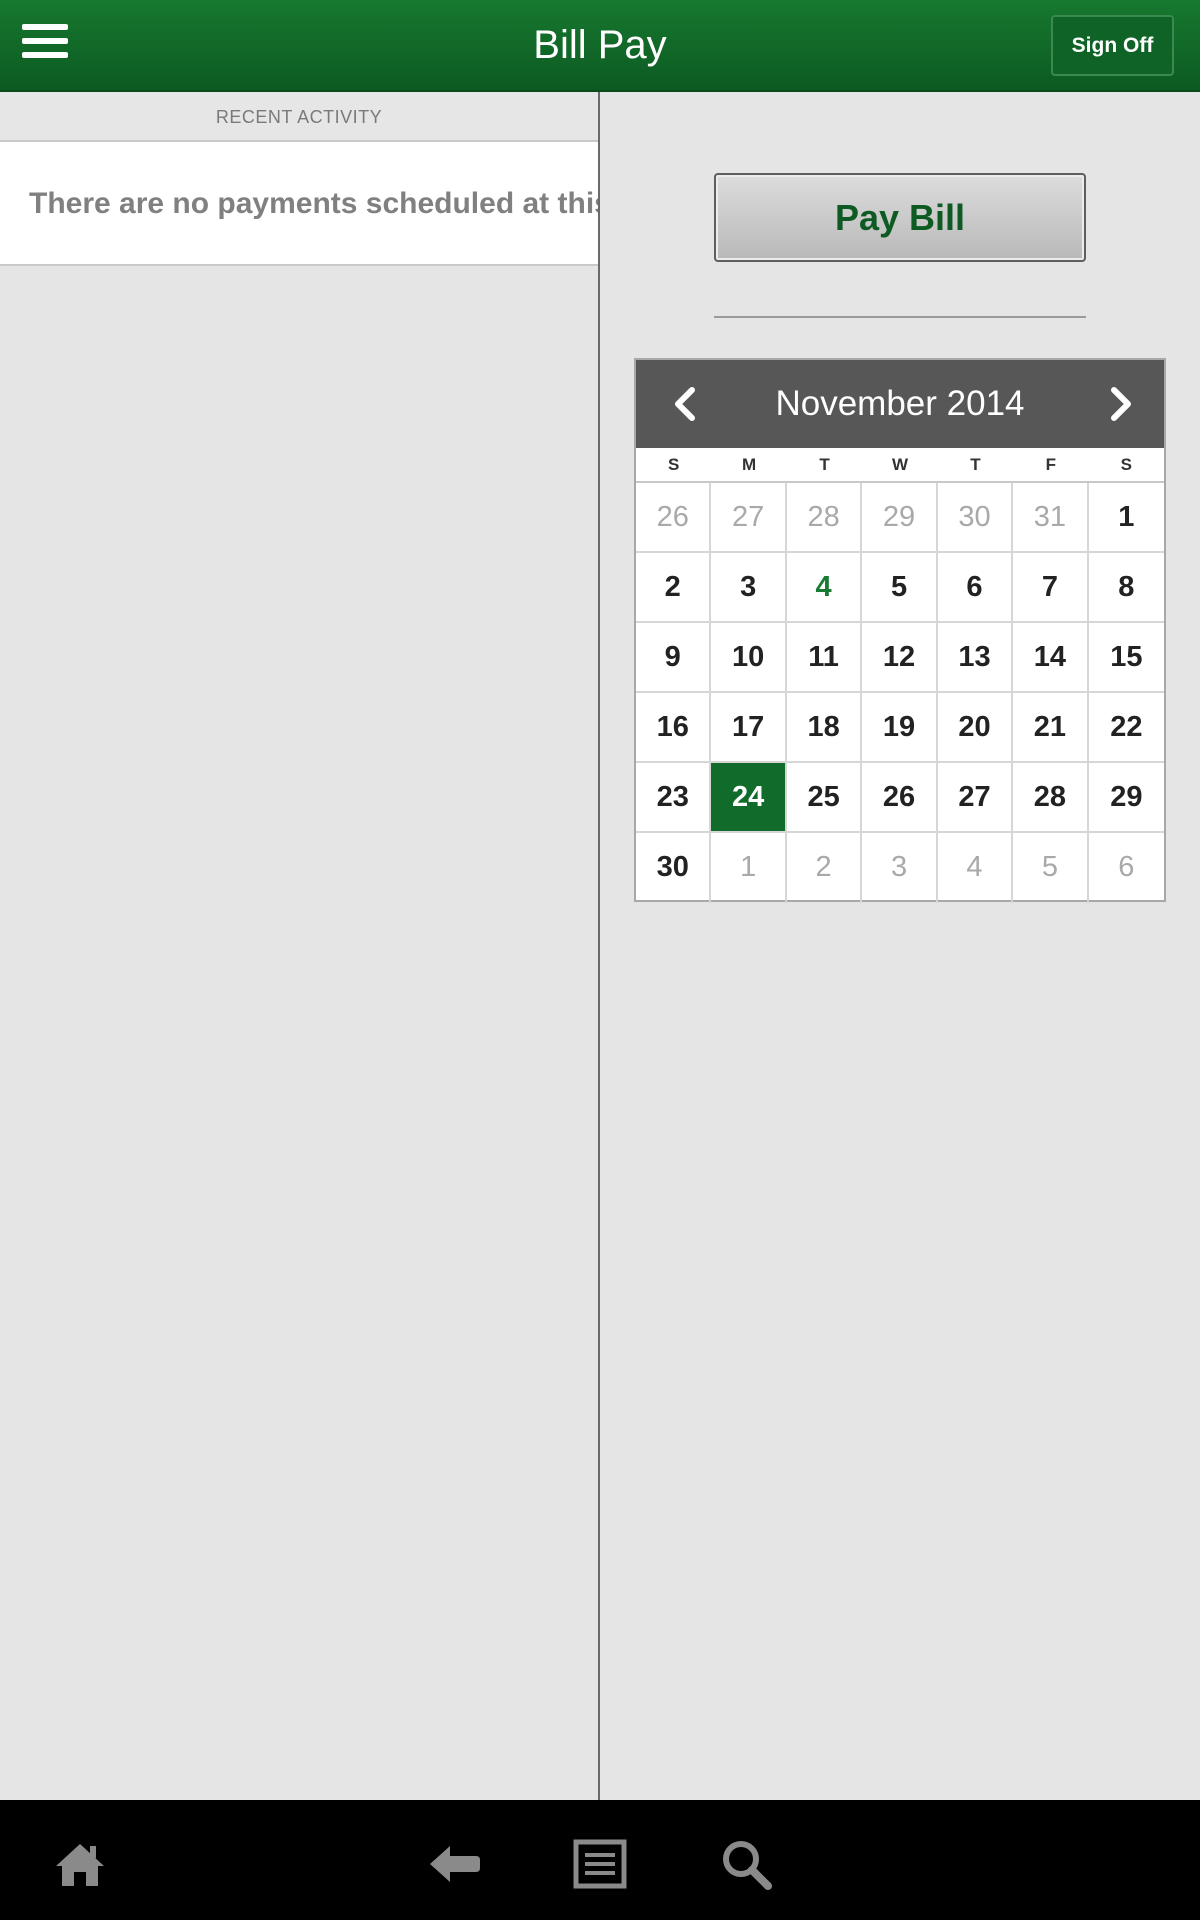 The height and width of the screenshot is (1920, 1200). I want to click on calendar-day: 19, so click(900, 728).